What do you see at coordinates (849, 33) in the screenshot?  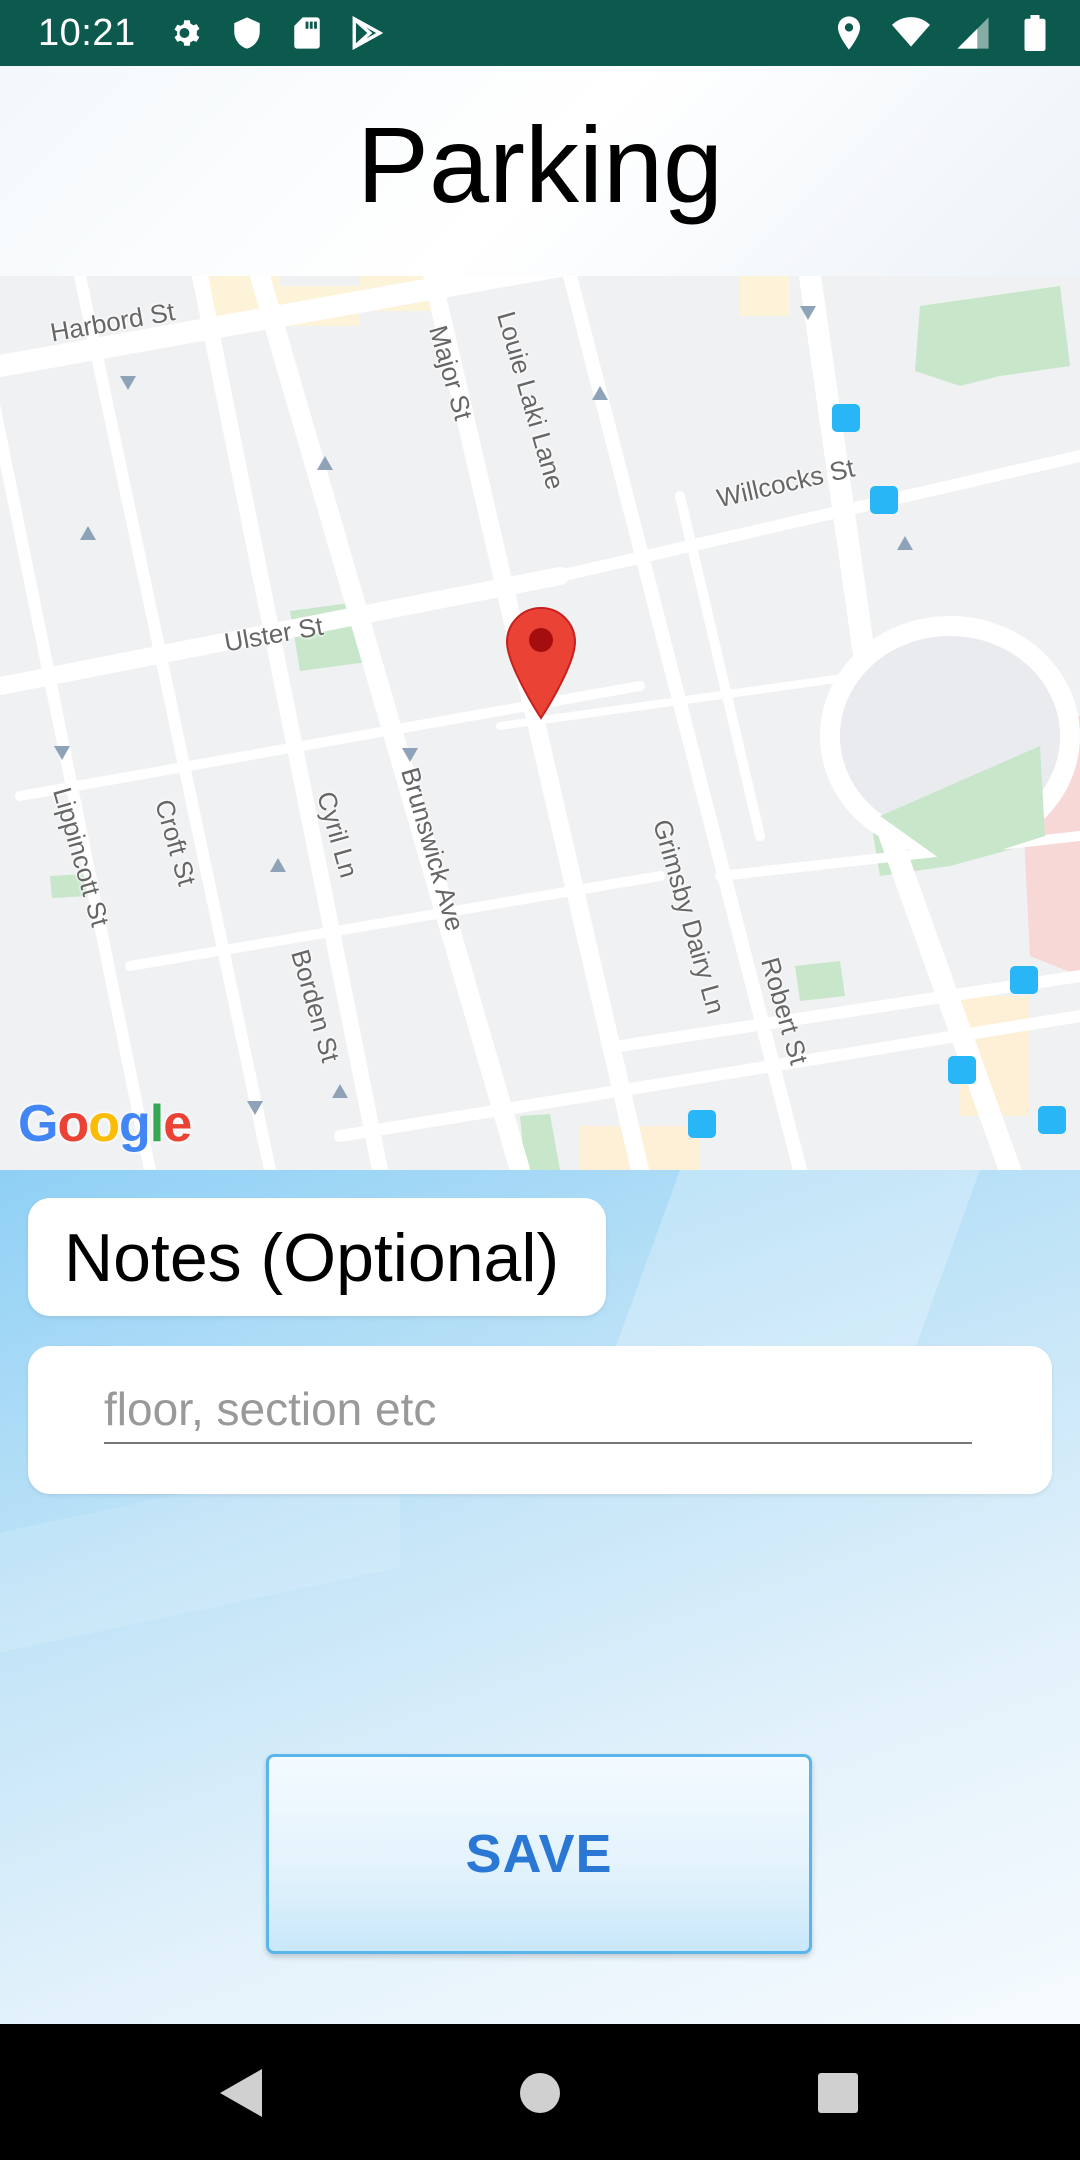 I see `location-icon` at bounding box center [849, 33].